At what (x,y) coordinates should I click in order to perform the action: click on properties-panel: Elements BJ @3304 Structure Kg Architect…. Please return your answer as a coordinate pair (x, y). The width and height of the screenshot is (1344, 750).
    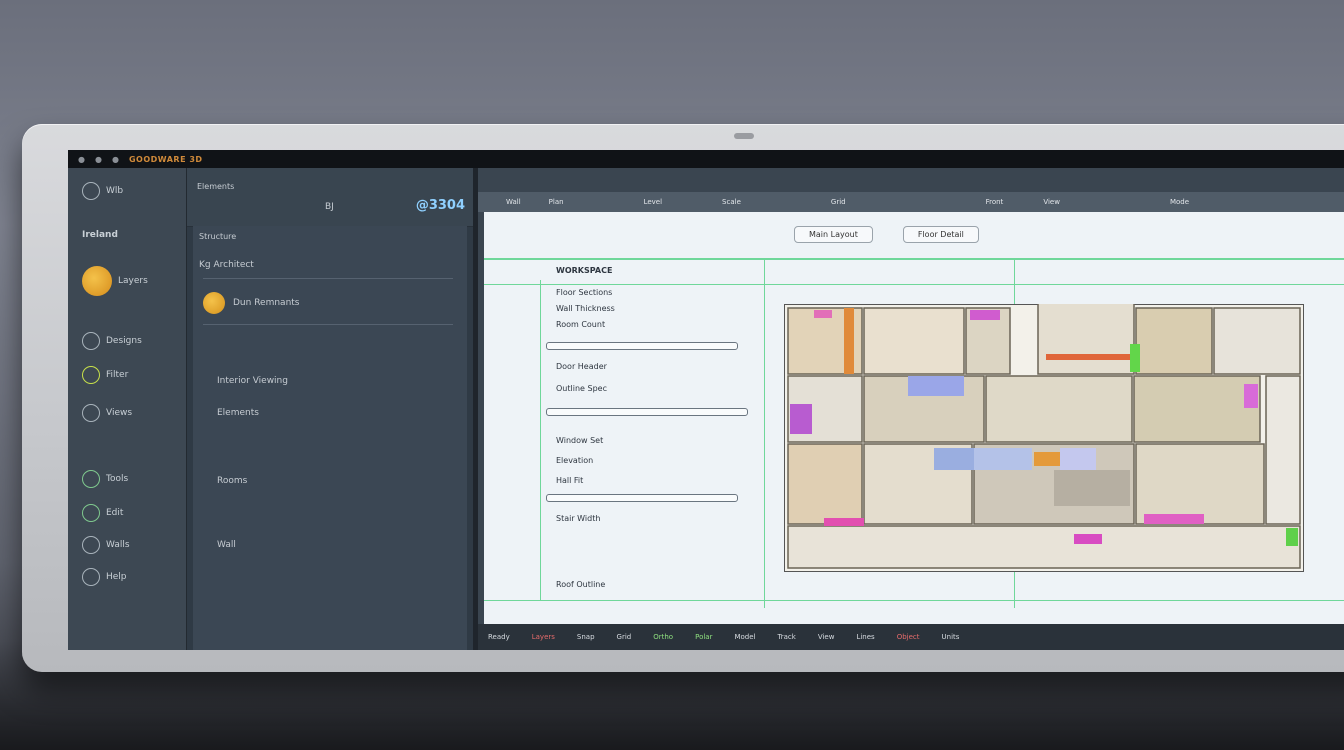
    Looking at the image, I should click on (329, 409).